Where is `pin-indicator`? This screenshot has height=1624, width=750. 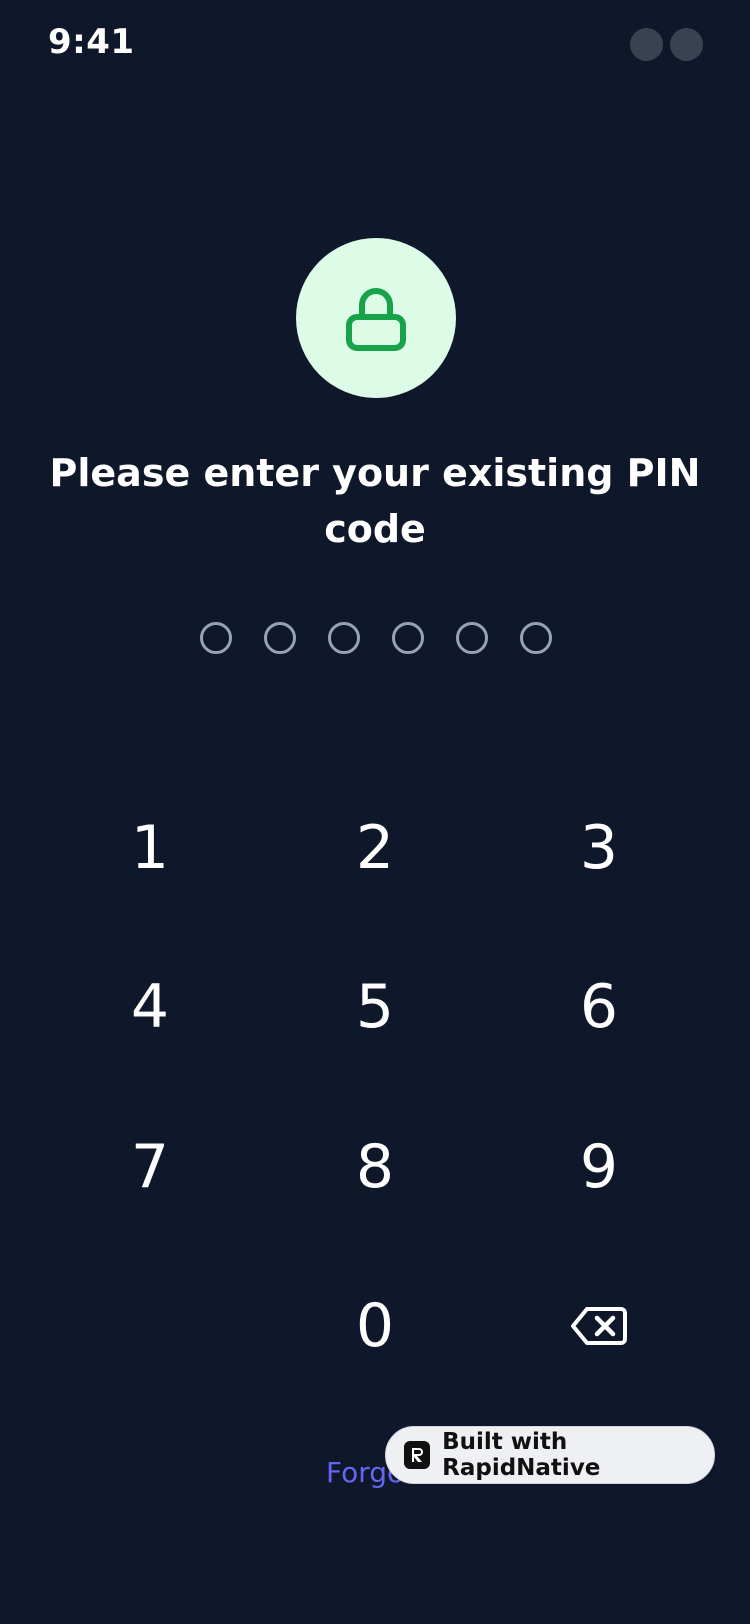
pin-indicator is located at coordinates (375, 638).